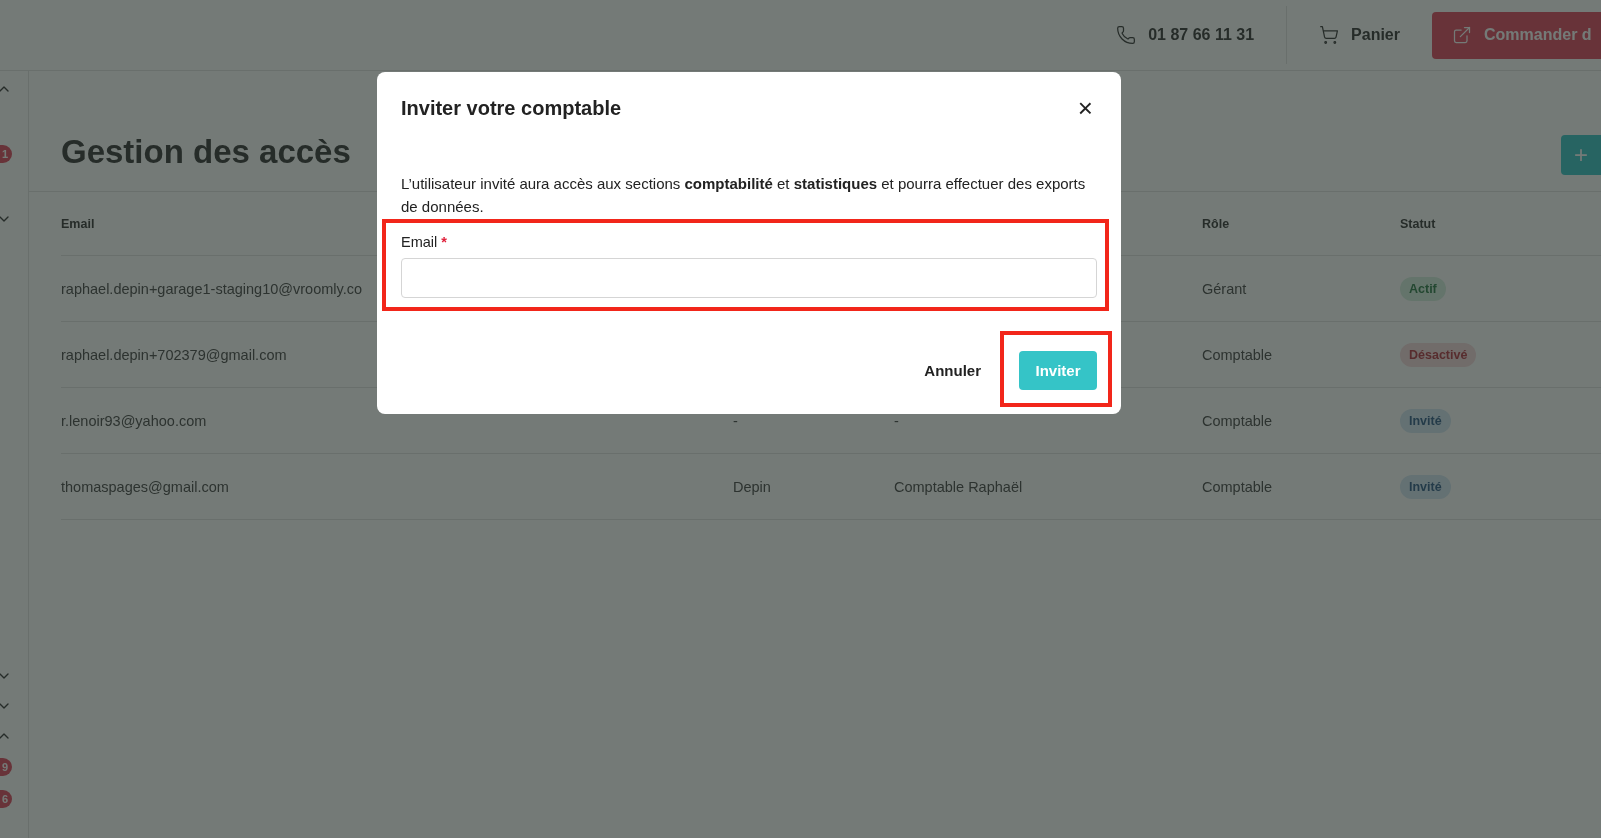 This screenshot has width=1601, height=838. What do you see at coordinates (1359, 35) in the screenshot?
I see `cart-link: Panier` at bounding box center [1359, 35].